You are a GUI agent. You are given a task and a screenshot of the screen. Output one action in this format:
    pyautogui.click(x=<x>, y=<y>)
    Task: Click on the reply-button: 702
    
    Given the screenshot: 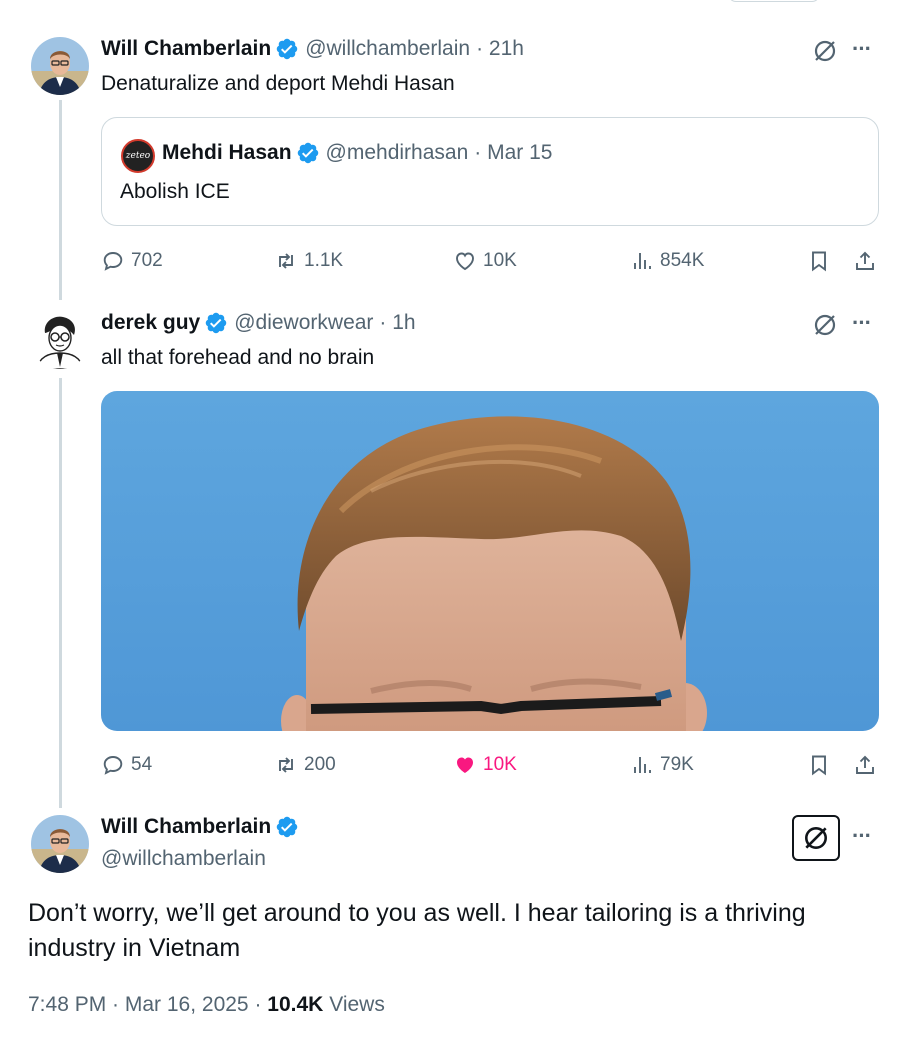 What is the action you would take?
    pyautogui.click(x=132, y=261)
    